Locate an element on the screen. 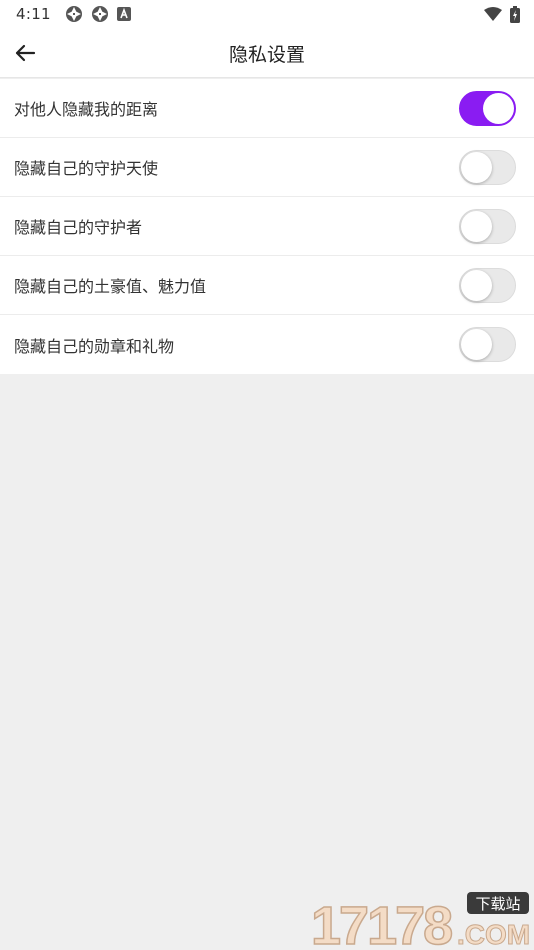  back-button is located at coordinates (25, 53).